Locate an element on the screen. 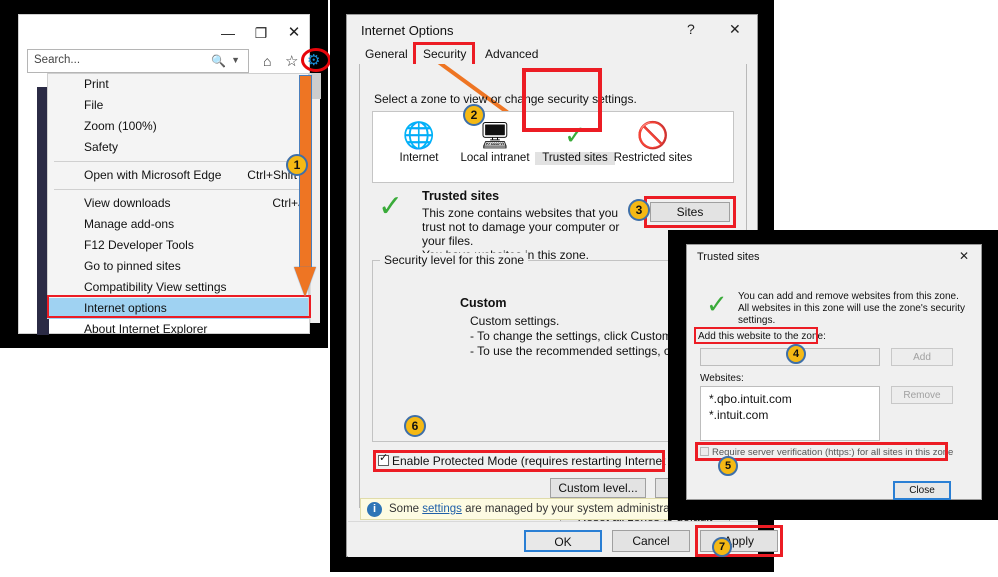 The image size is (998, 577). menu-item-label: View downloads is located at coordinates (127, 203).